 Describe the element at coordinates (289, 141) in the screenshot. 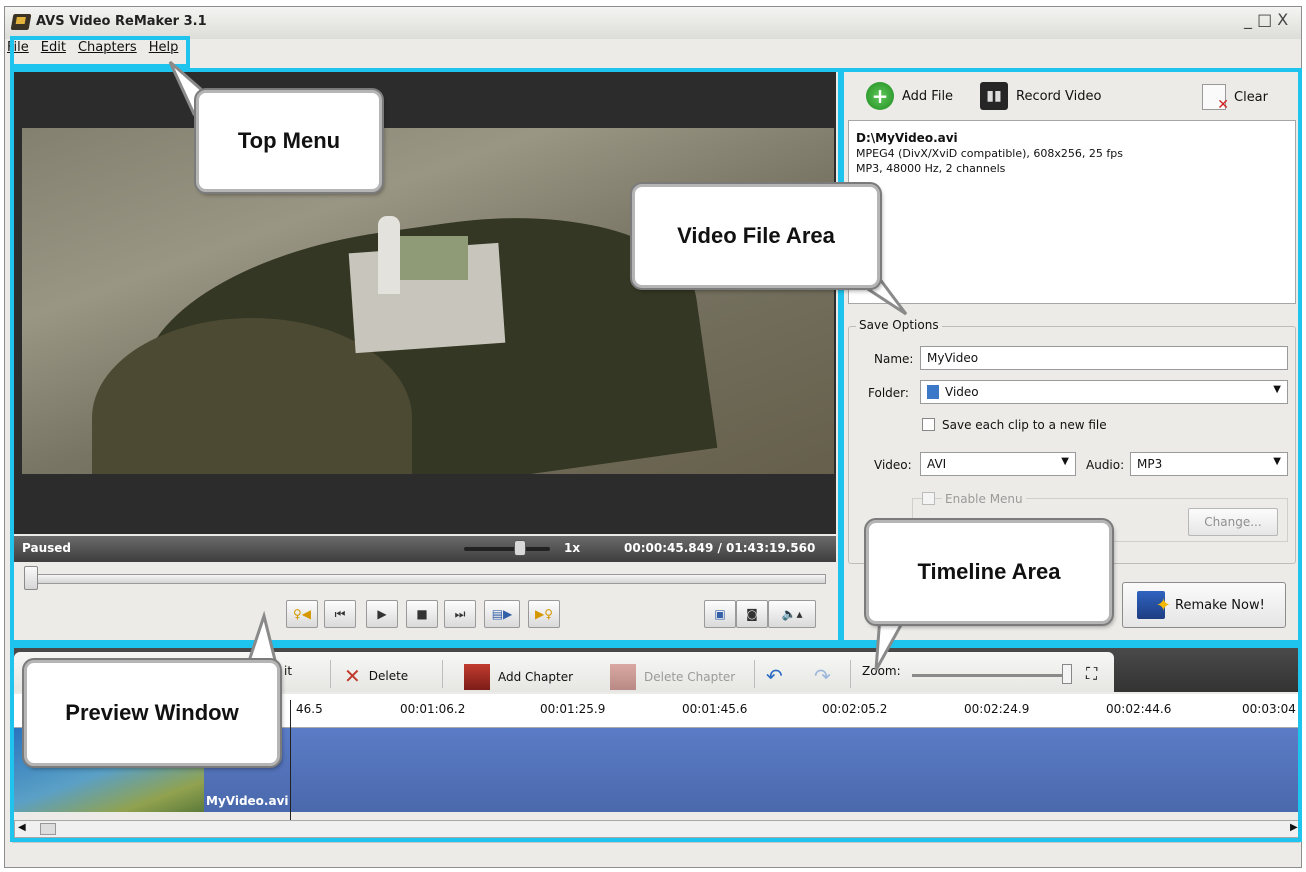

I see `top-menu-callout: Top Menu` at that location.